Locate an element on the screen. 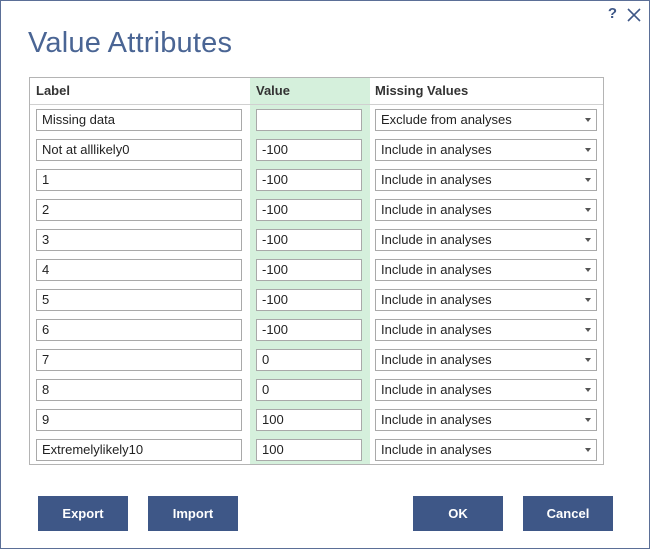  cancel-button: Cancel is located at coordinates (568, 513).